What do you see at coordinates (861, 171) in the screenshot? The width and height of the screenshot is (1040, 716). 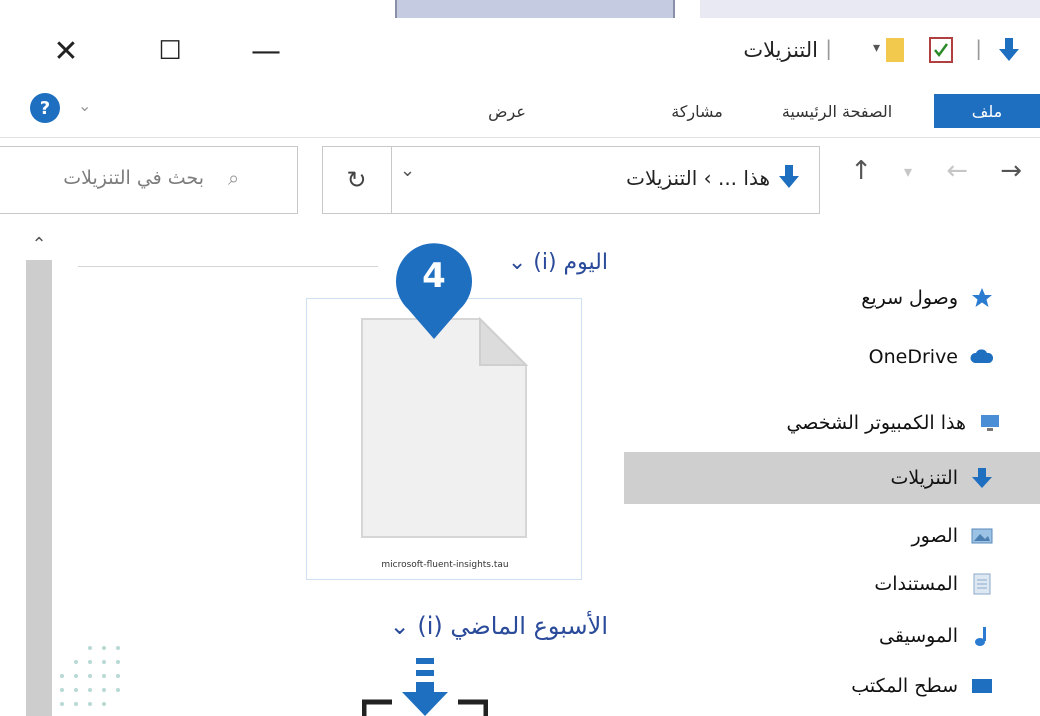 I see `up-arrow-icon: ↑` at bounding box center [861, 171].